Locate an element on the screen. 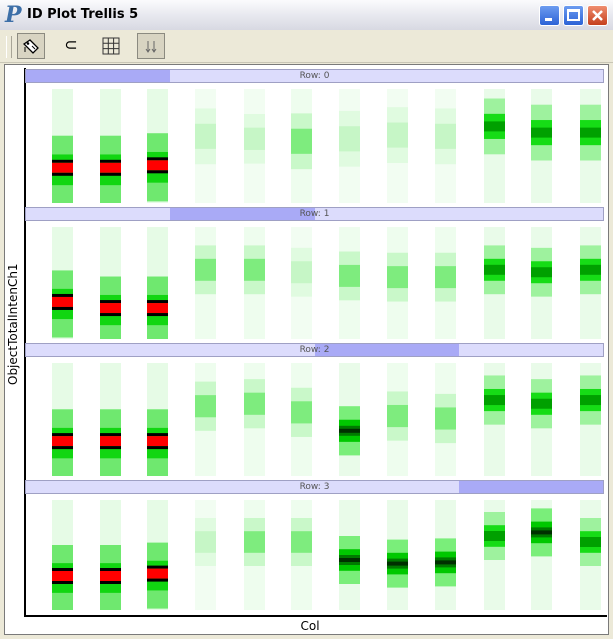 This screenshot has width=613, height=639. row-1-strip-label: Row: 1 is located at coordinates (314, 214).